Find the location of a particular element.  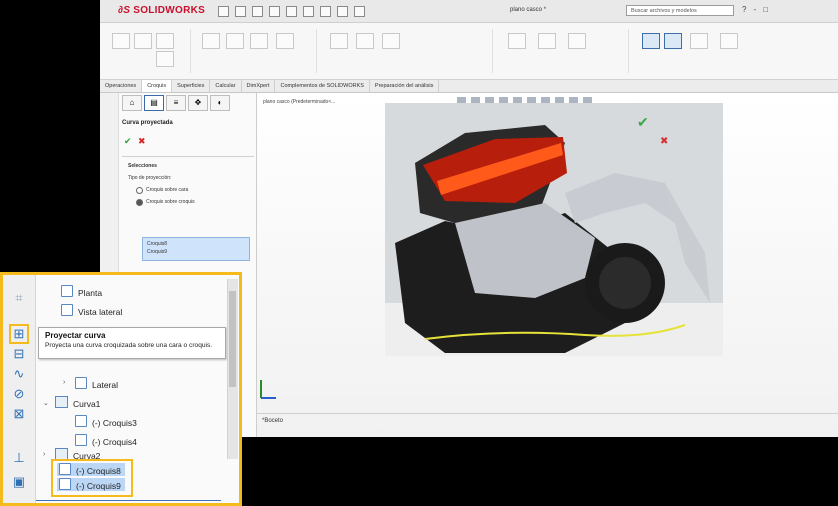

offset-entities-icon is located at coordinates (259, 41).